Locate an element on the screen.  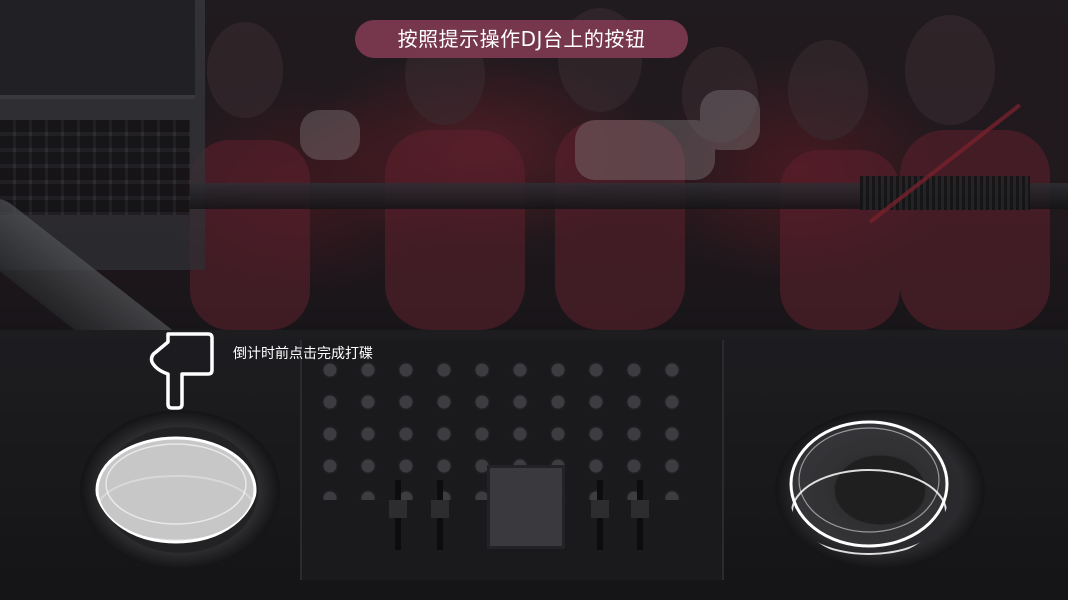
hint-text: 倒计时前点击完成打碟 is located at coordinates (303, 354).